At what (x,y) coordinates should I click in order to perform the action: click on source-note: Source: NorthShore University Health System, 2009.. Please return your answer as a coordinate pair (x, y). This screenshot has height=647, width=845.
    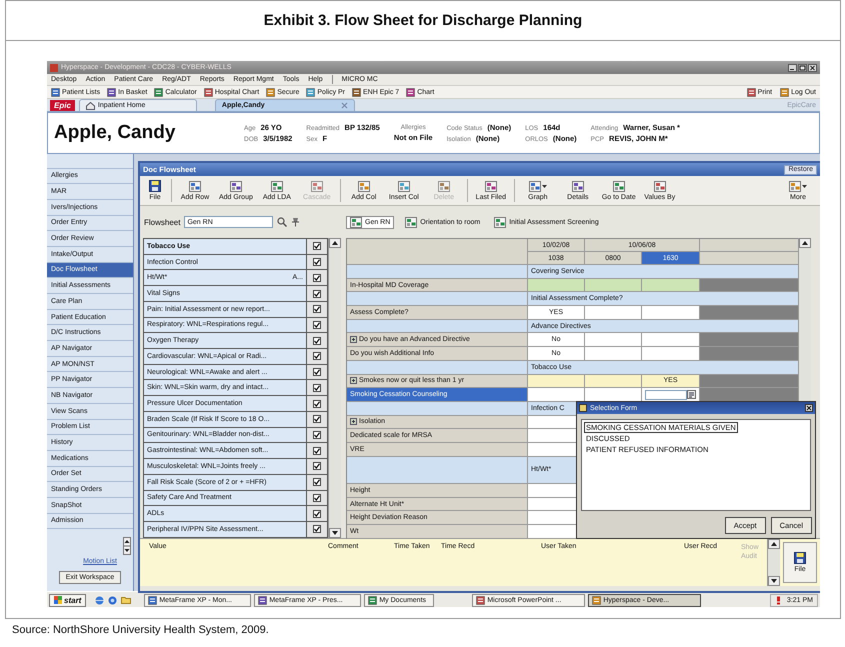
    Looking at the image, I should click on (140, 630).